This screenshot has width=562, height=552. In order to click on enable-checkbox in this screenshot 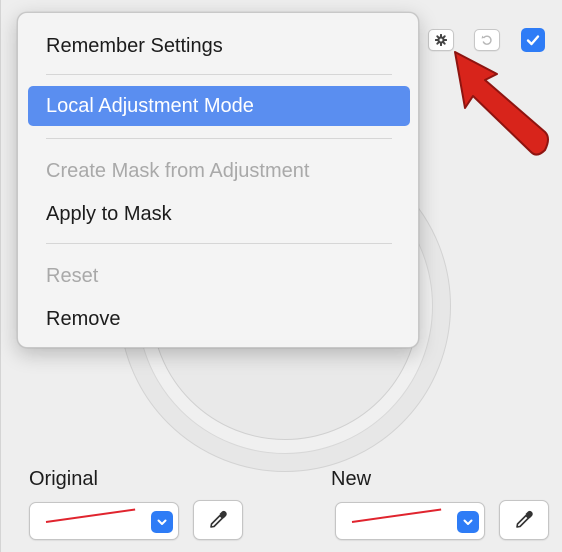, I will do `click(533, 40)`.